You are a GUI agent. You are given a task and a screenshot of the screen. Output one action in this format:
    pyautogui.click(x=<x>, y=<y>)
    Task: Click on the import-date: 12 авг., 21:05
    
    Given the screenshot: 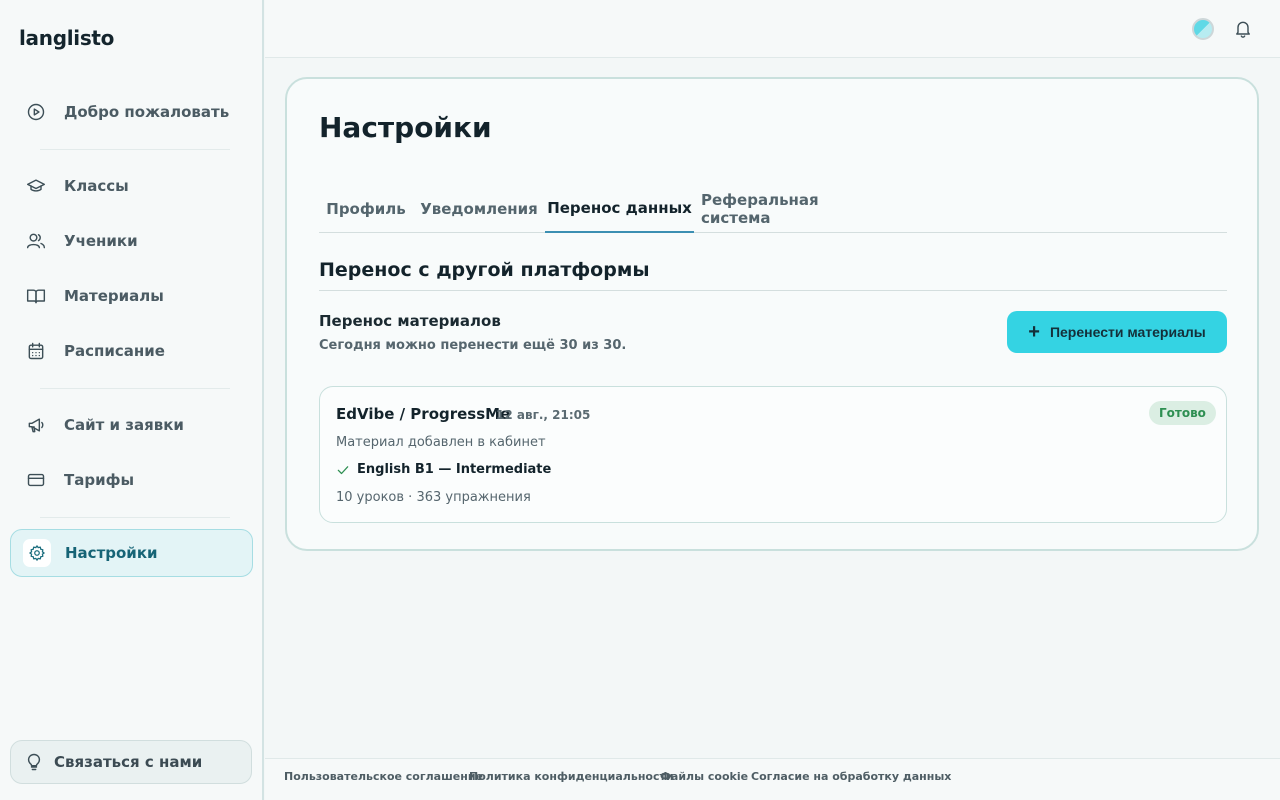 What is the action you would take?
    pyautogui.click(x=543, y=415)
    